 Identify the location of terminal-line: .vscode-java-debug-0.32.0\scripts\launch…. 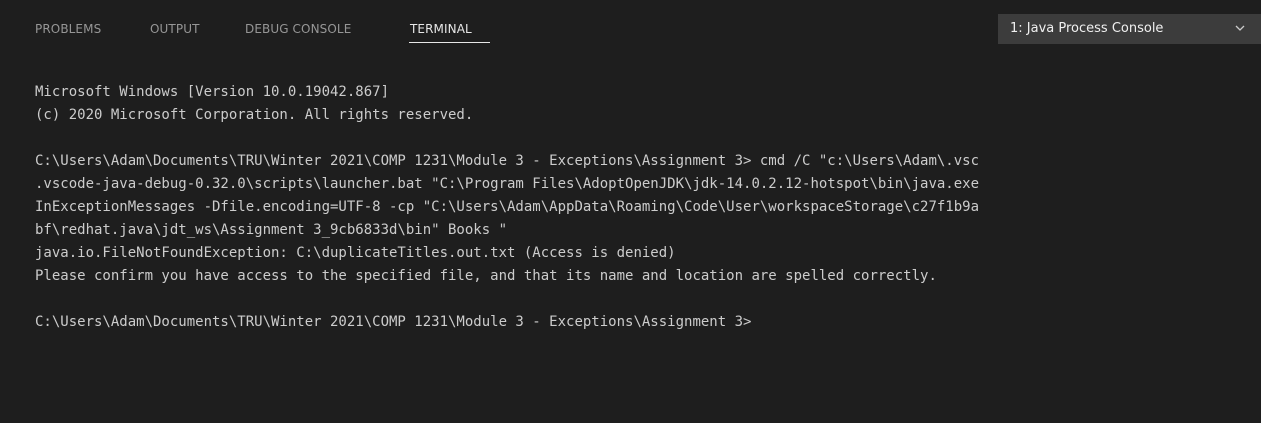
(507, 184).